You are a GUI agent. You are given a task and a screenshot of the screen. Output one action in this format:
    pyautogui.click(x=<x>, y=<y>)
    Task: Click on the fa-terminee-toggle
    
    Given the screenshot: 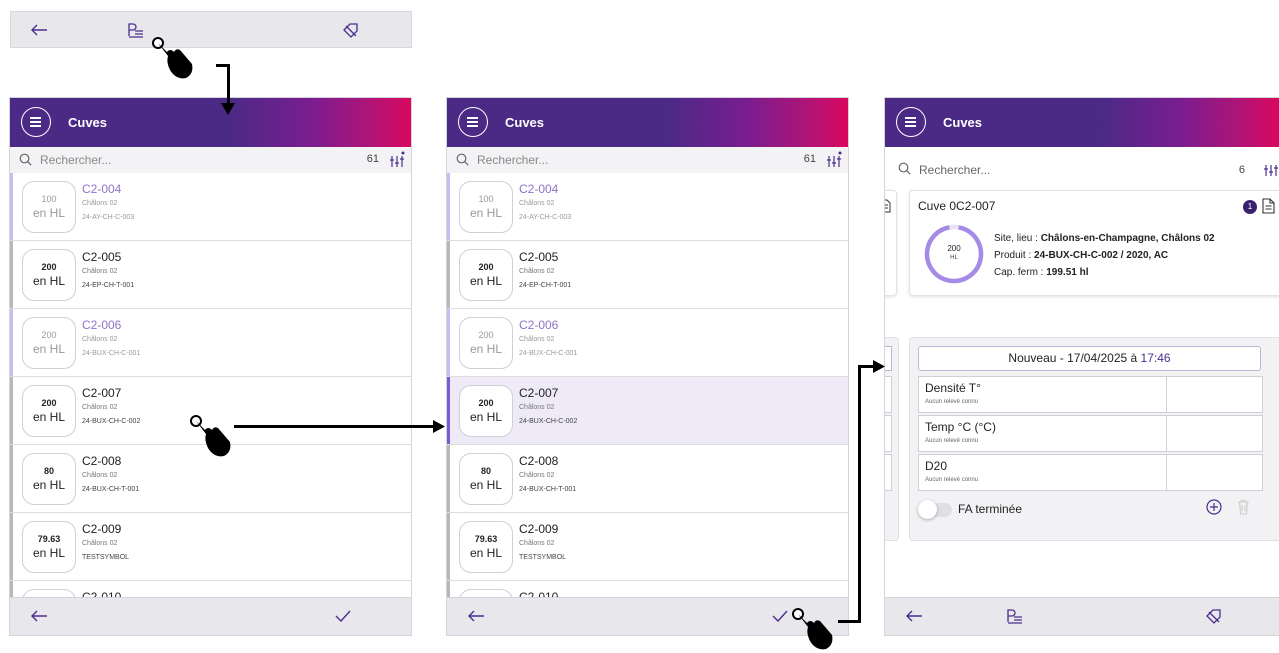 What is the action you would take?
    pyautogui.click(x=935, y=509)
    